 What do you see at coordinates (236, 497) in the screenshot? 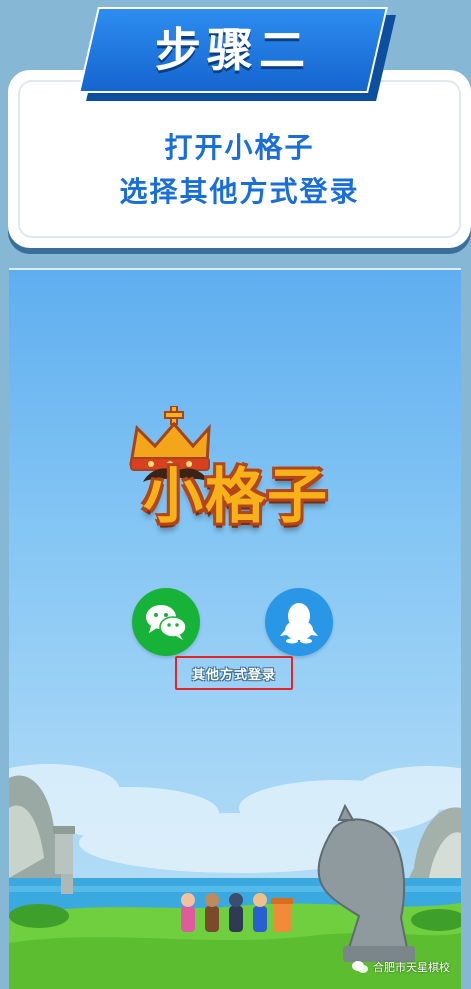
I see `logo-text: 小格子` at bounding box center [236, 497].